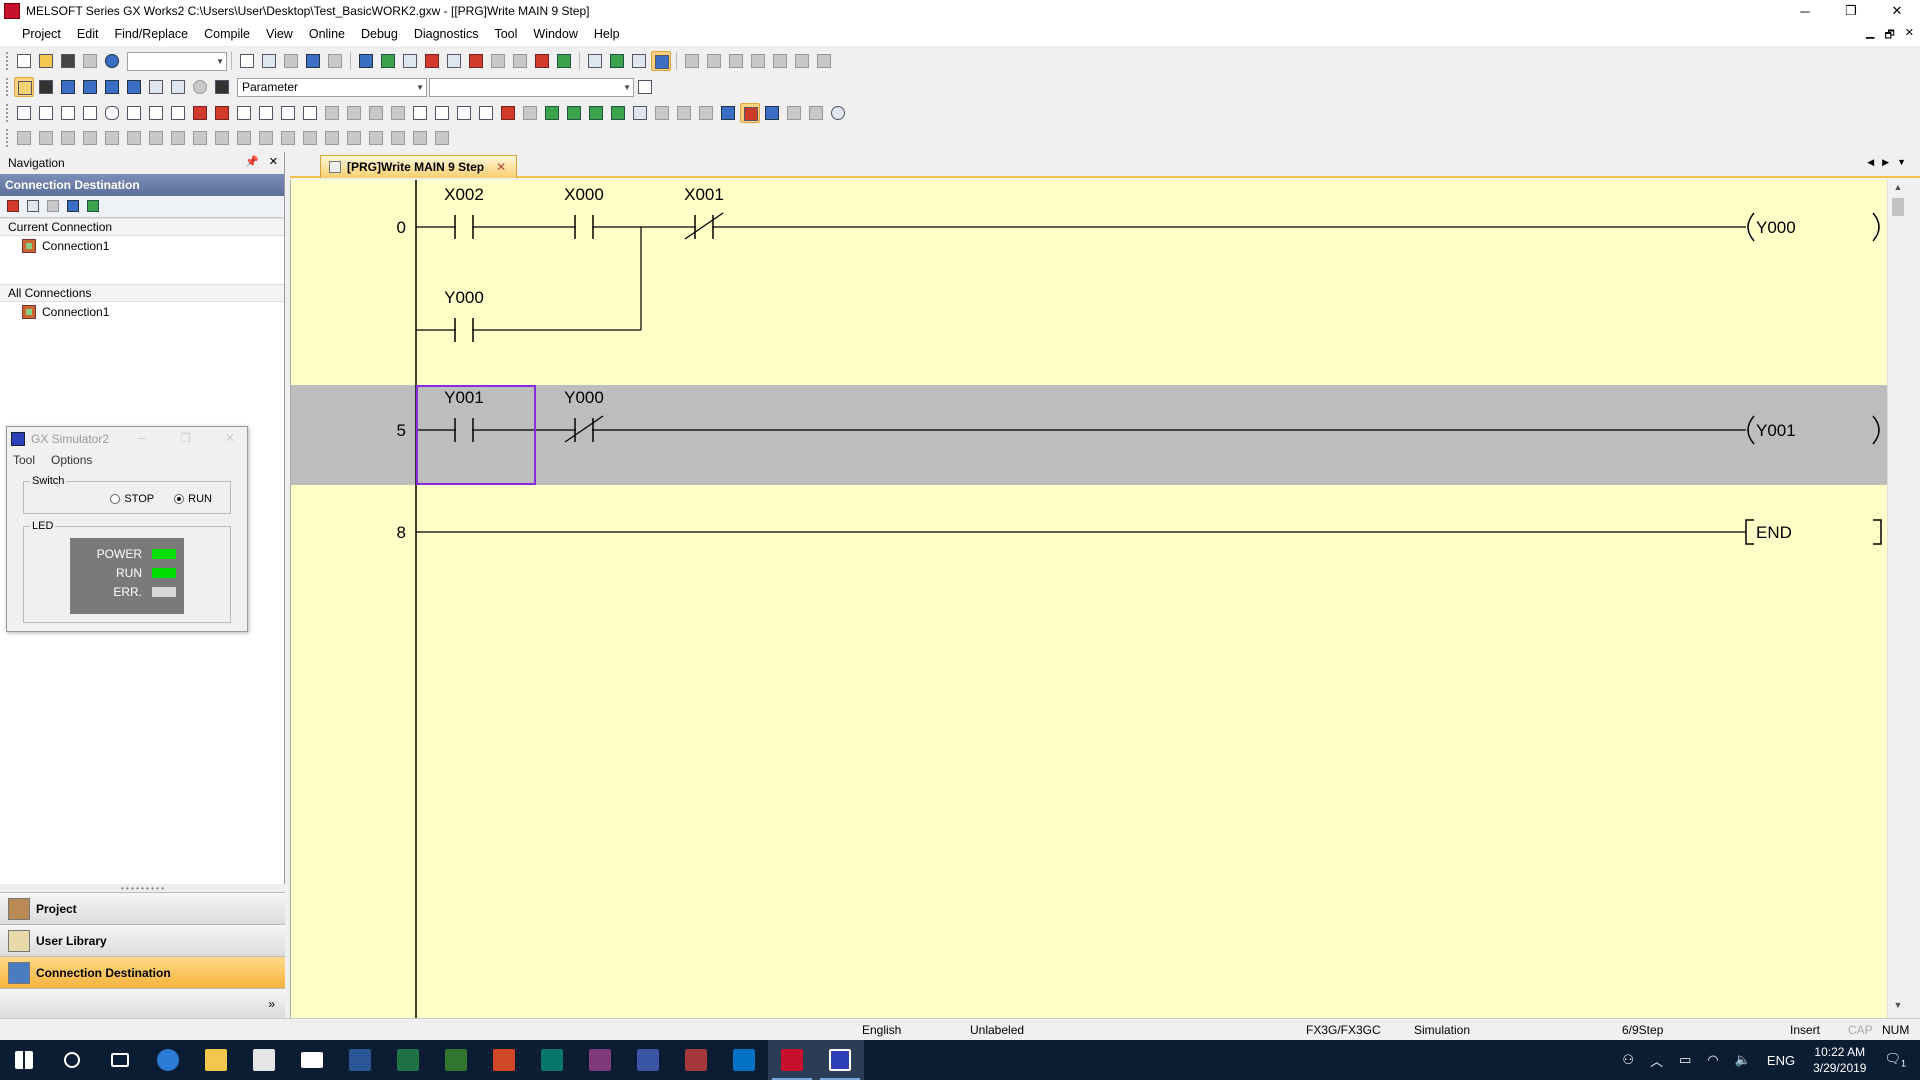 Image resolution: width=1920 pixels, height=1080 pixels. I want to click on access-taskbar-button, so click(696, 1060).